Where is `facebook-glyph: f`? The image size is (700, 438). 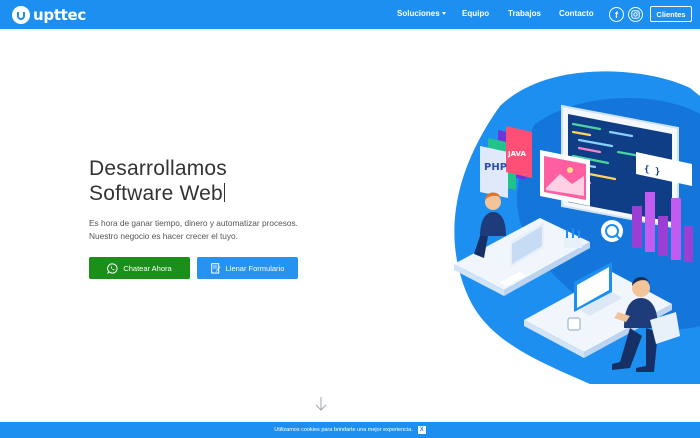
facebook-glyph: f is located at coordinates (616, 14).